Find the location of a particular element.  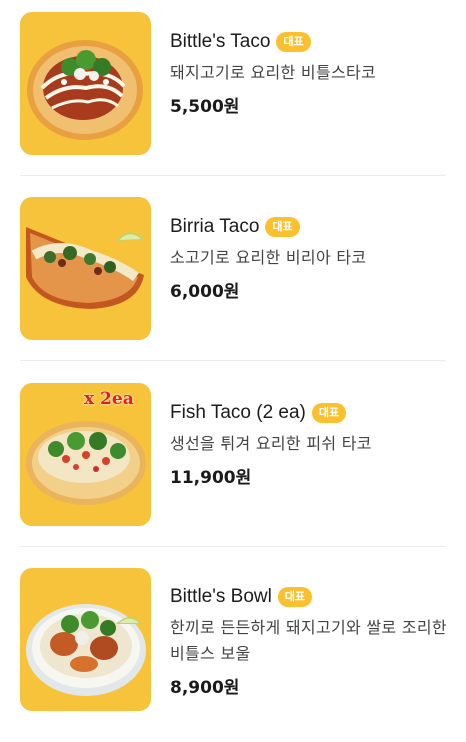

rice-bowl-photo is located at coordinates (85, 639).